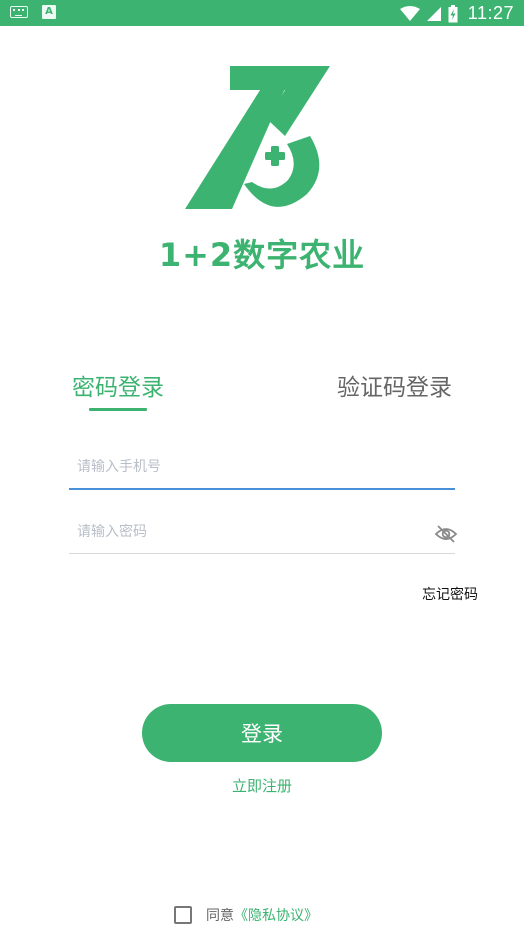  I want to click on login-button: 登录, so click(262, 733).